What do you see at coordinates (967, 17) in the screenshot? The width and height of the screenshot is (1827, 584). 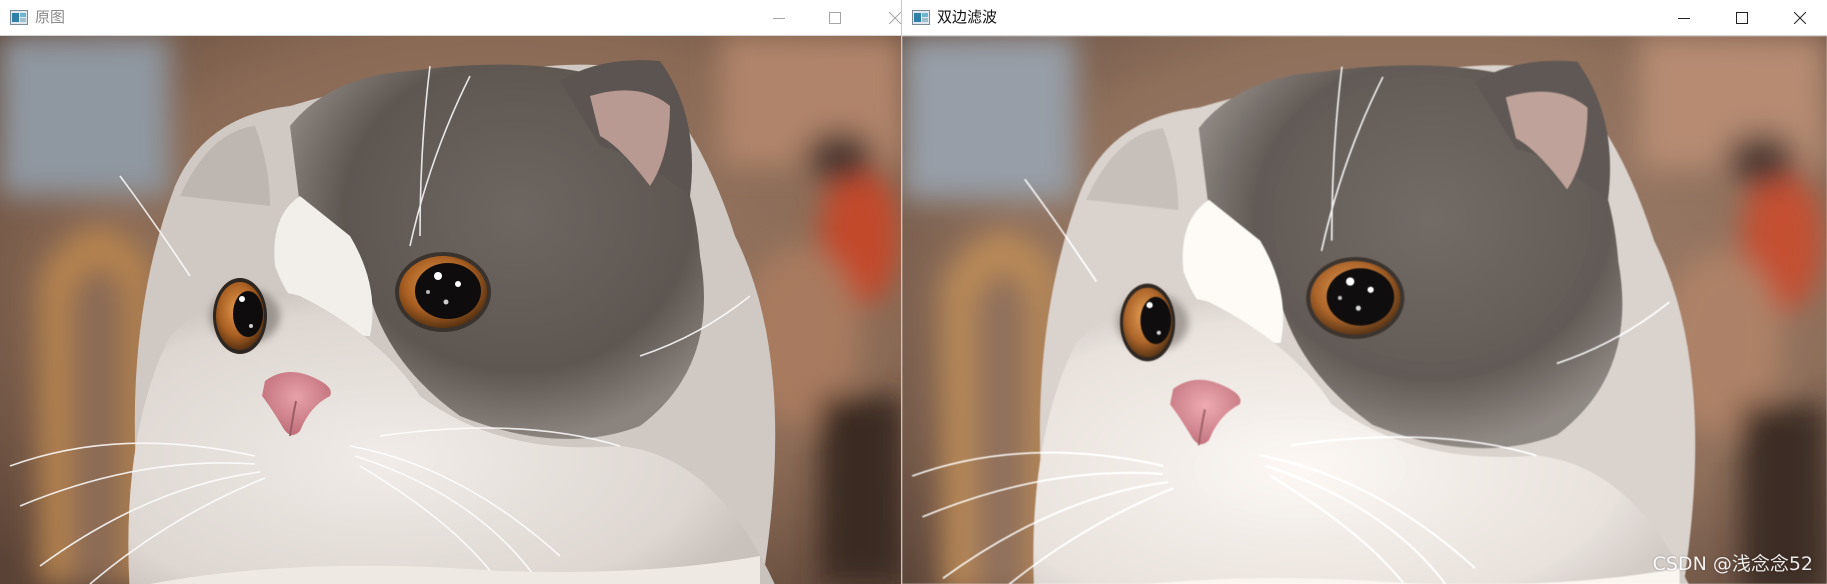 I see `window-title: 双边滤波` at bounding box center [967, 17].